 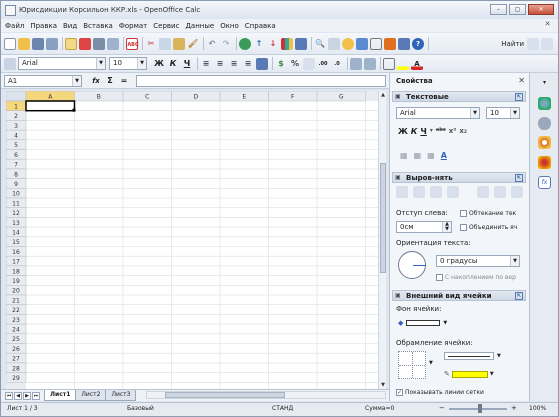 I want to click on zoom-level: 100%, so click(x=537, y=408).